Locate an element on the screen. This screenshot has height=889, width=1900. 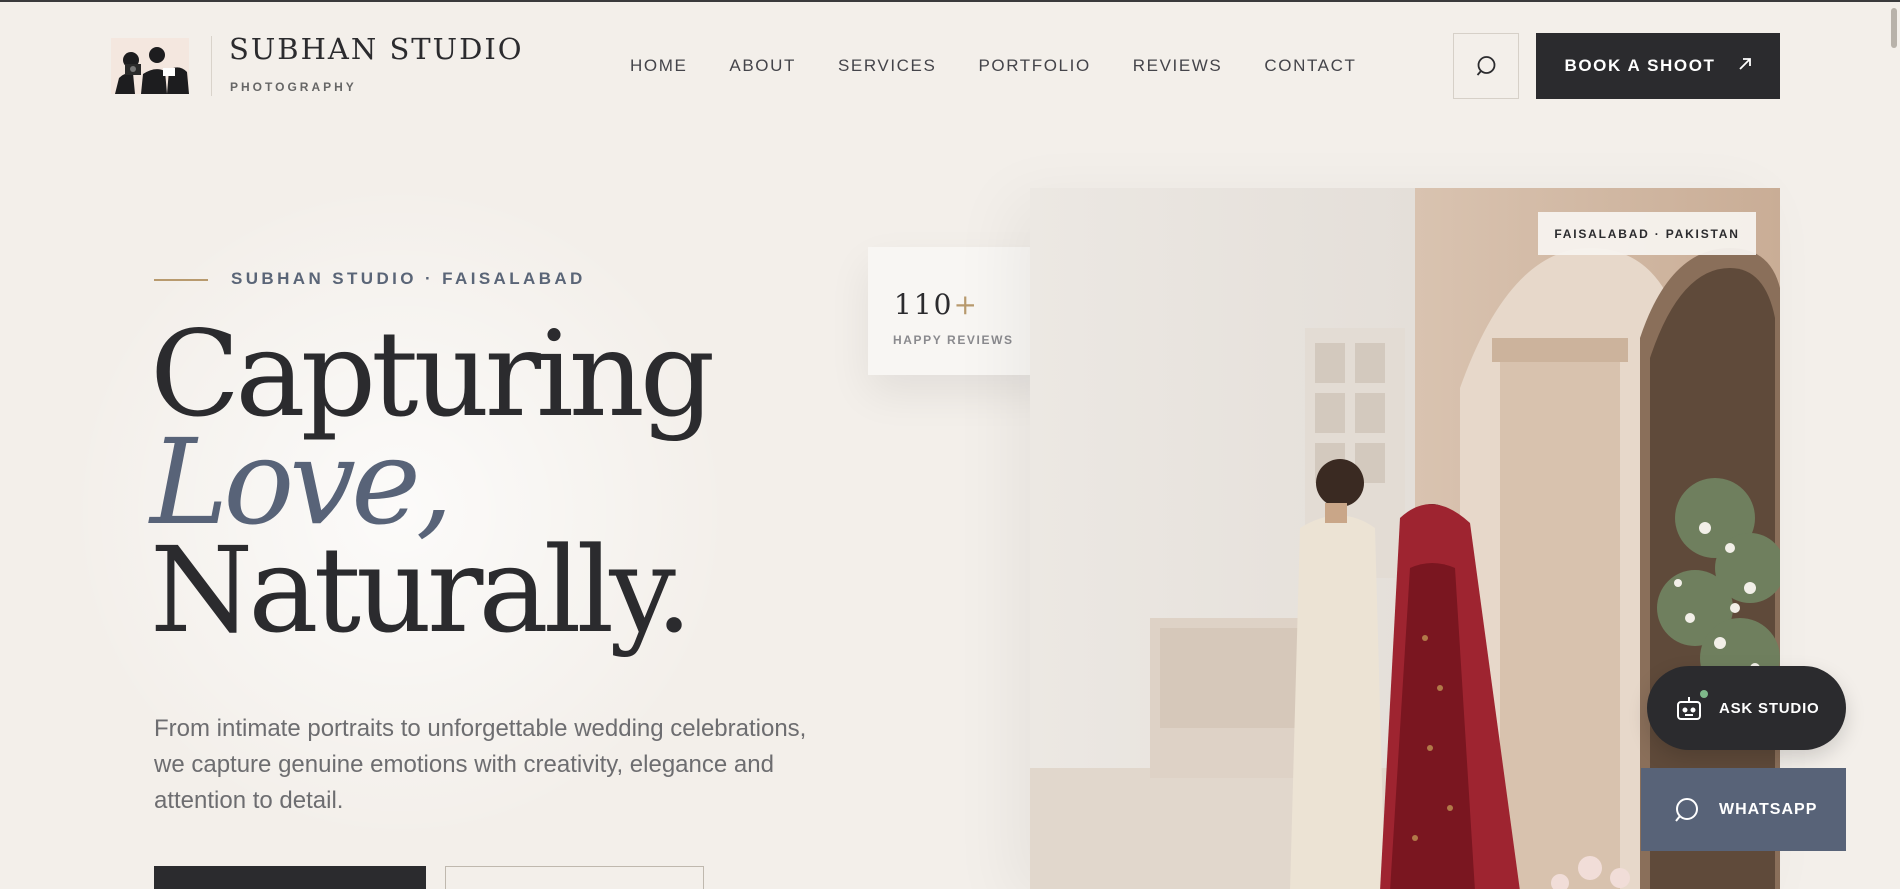
stat-suffix: + is located at coordinates (966, 304).